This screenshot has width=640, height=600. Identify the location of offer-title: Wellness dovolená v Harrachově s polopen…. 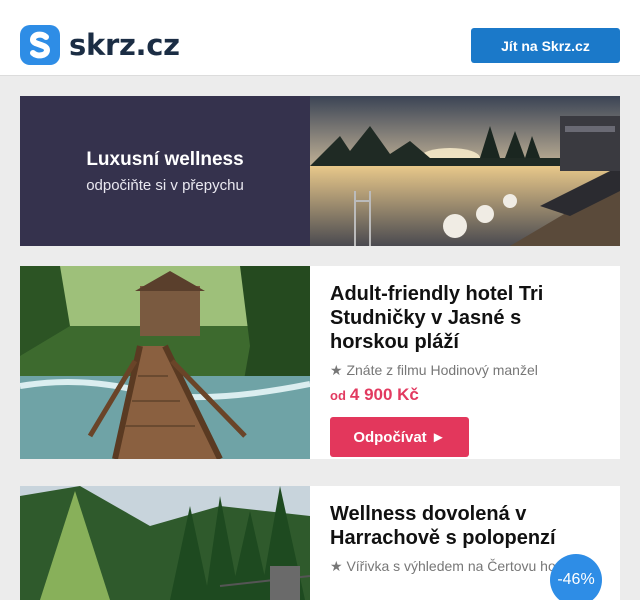
(465, 526).